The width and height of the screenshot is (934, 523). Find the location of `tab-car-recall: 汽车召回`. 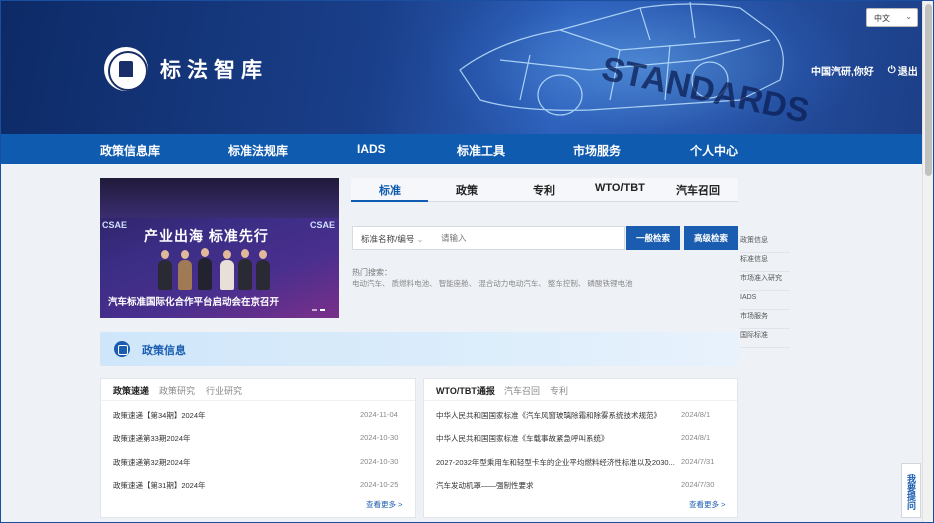

tab-car-recall: 汽车召回 is located at coordinates (522, 390).